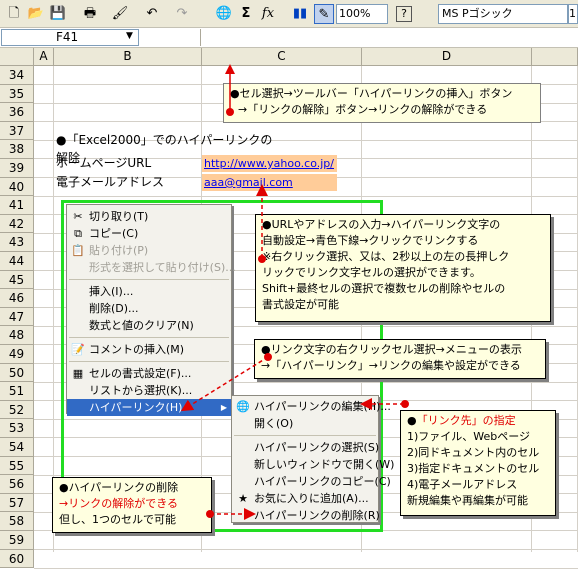 Image resolution: width=578 pixels, height=569 pixels. What do you see at coordinates (306, 568) in the screenshot?
I see `gridline` at bounding box center [306, 568].